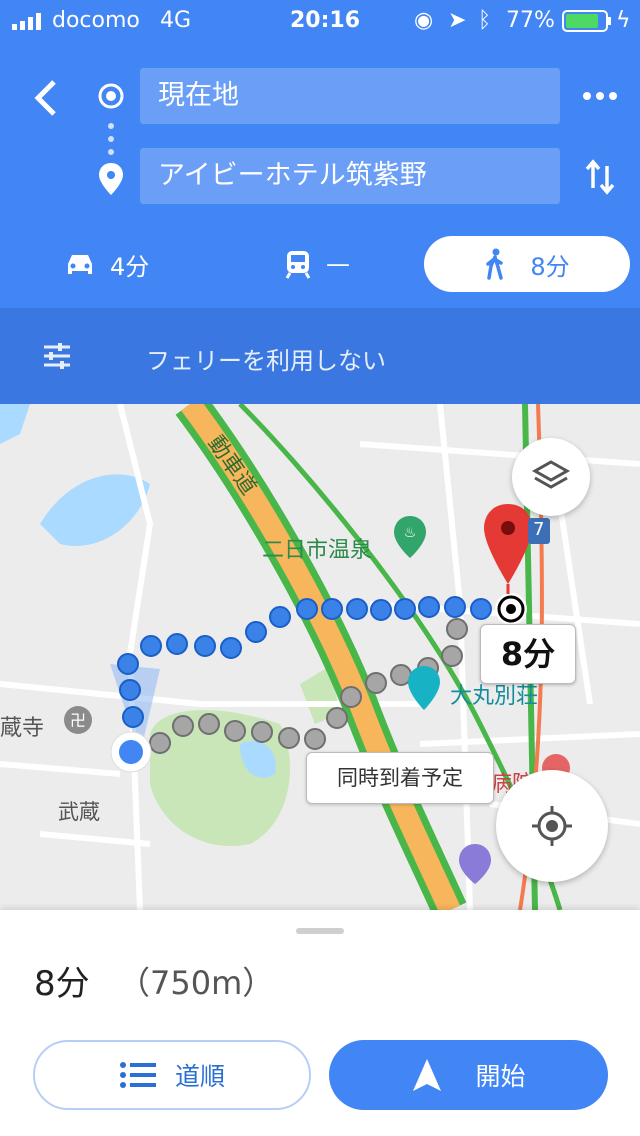 The height and width of the screenshot is (1136, 640). I want to click on route-connector-dots, so click(111, 141).